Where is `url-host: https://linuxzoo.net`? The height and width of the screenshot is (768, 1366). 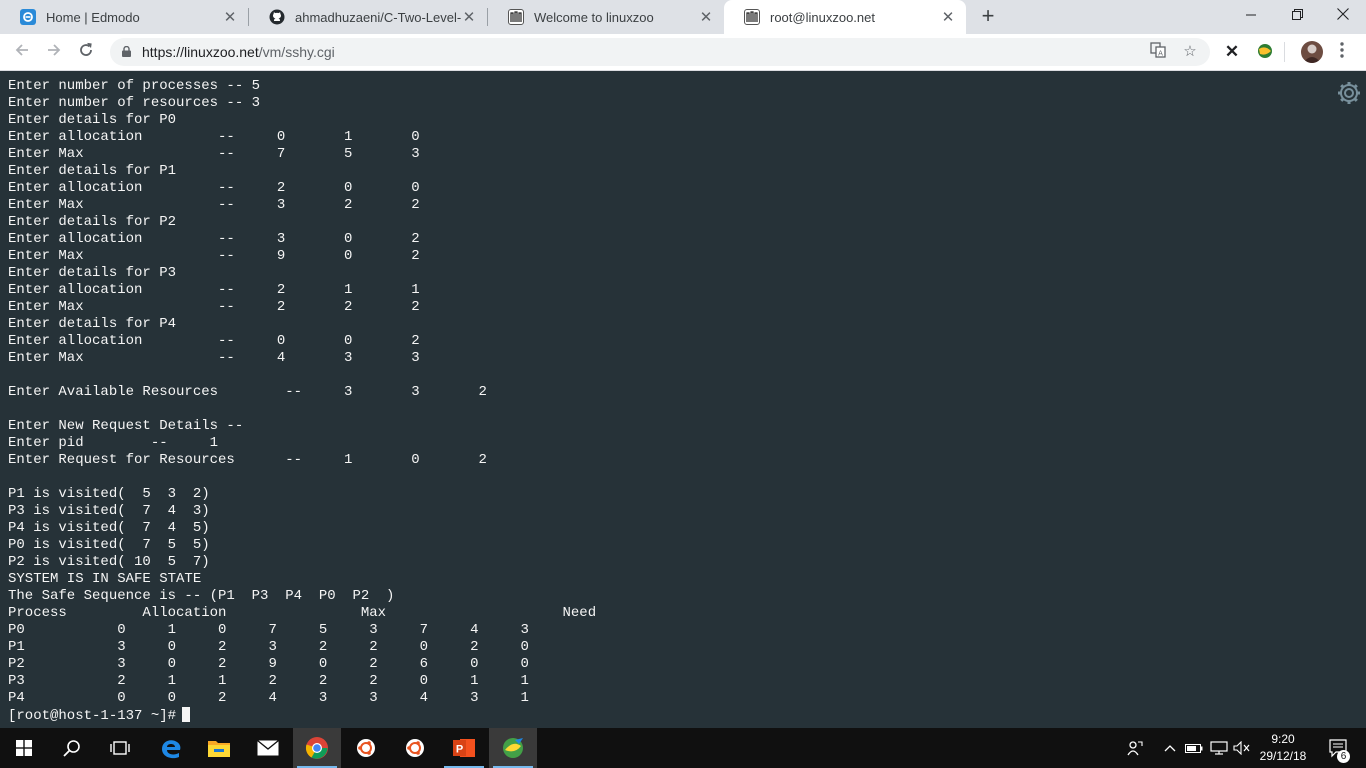 url-host: https://linuxzoo.net is located at coordinates (200, 52).